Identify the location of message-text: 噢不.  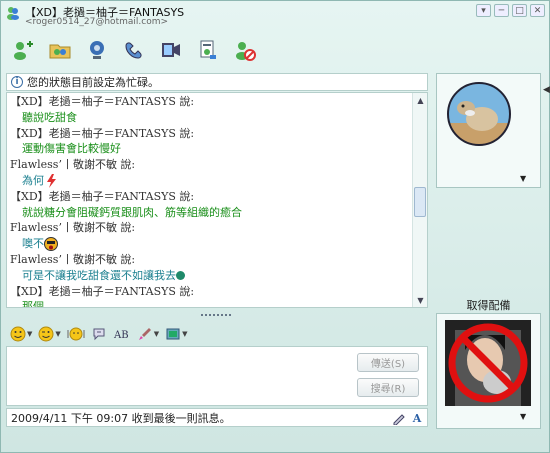
(210, 244).